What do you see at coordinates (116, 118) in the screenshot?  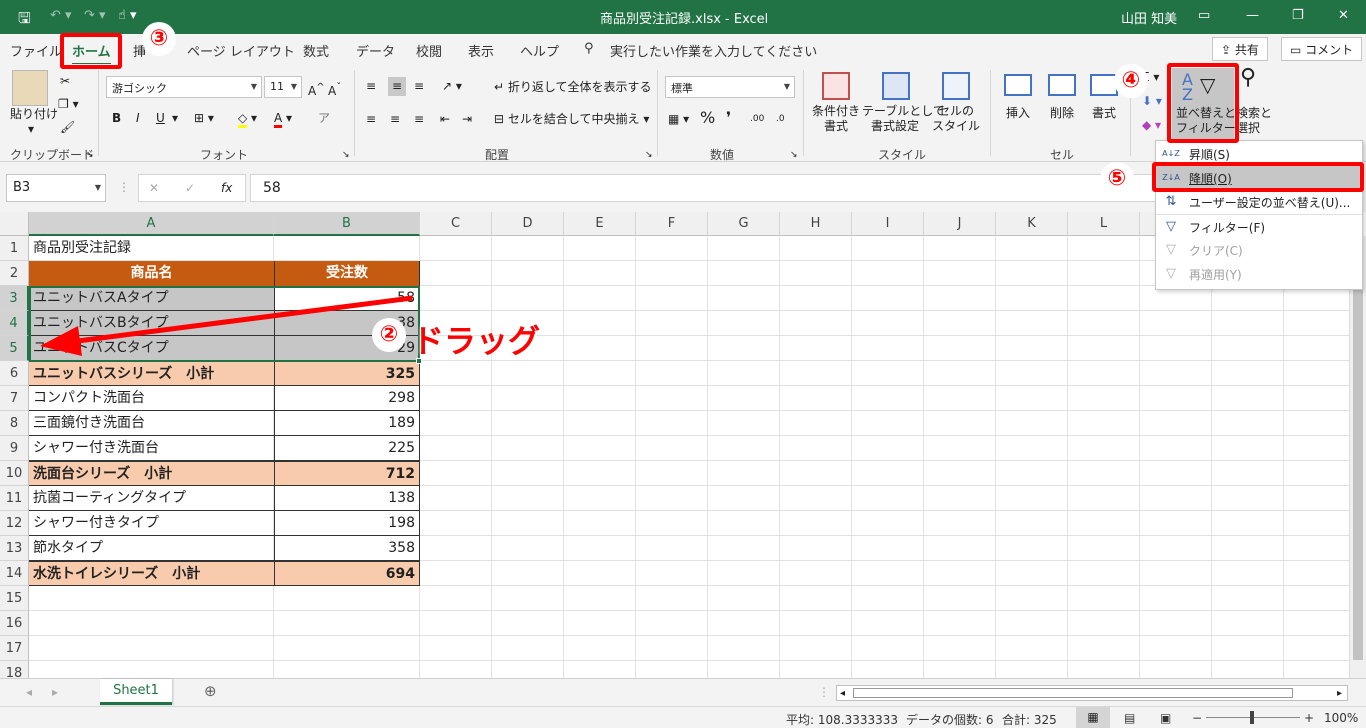 I see `bold-button: B` at bounding box center [116, 118].